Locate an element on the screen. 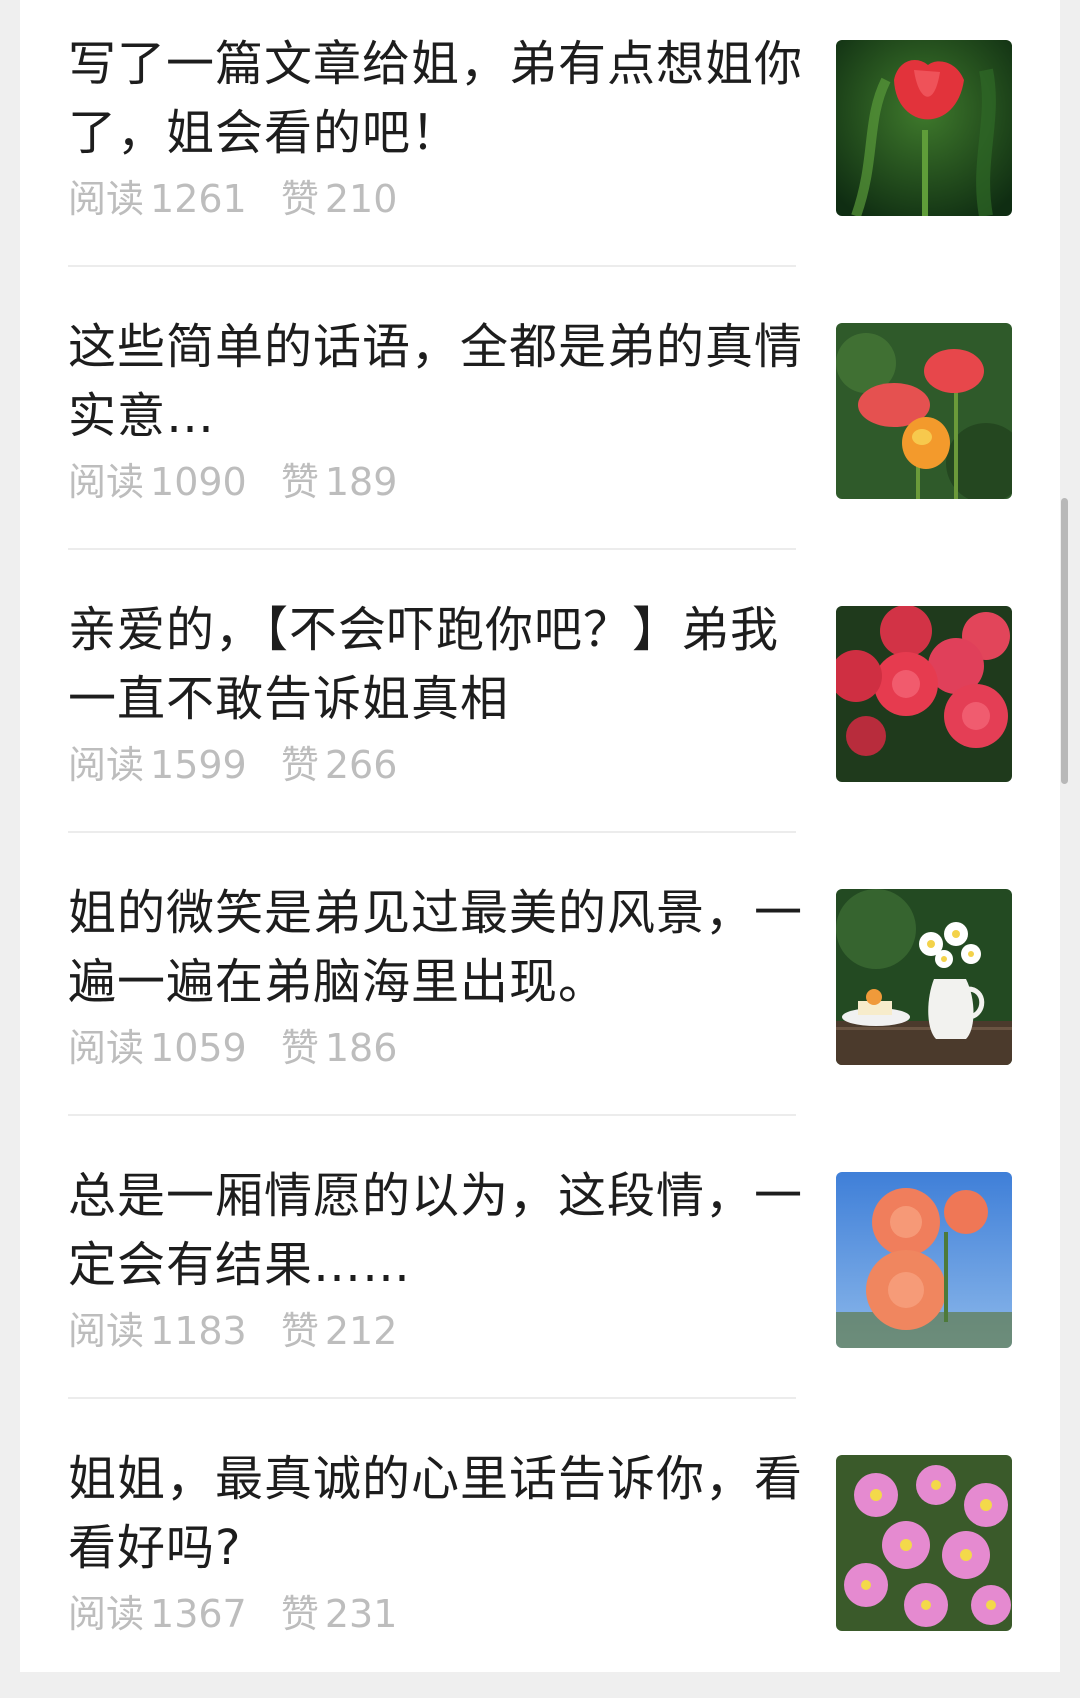 This screenshot has height=1698, width=1080. like-count: 赞 231 is located at coordinates (339, 1614).